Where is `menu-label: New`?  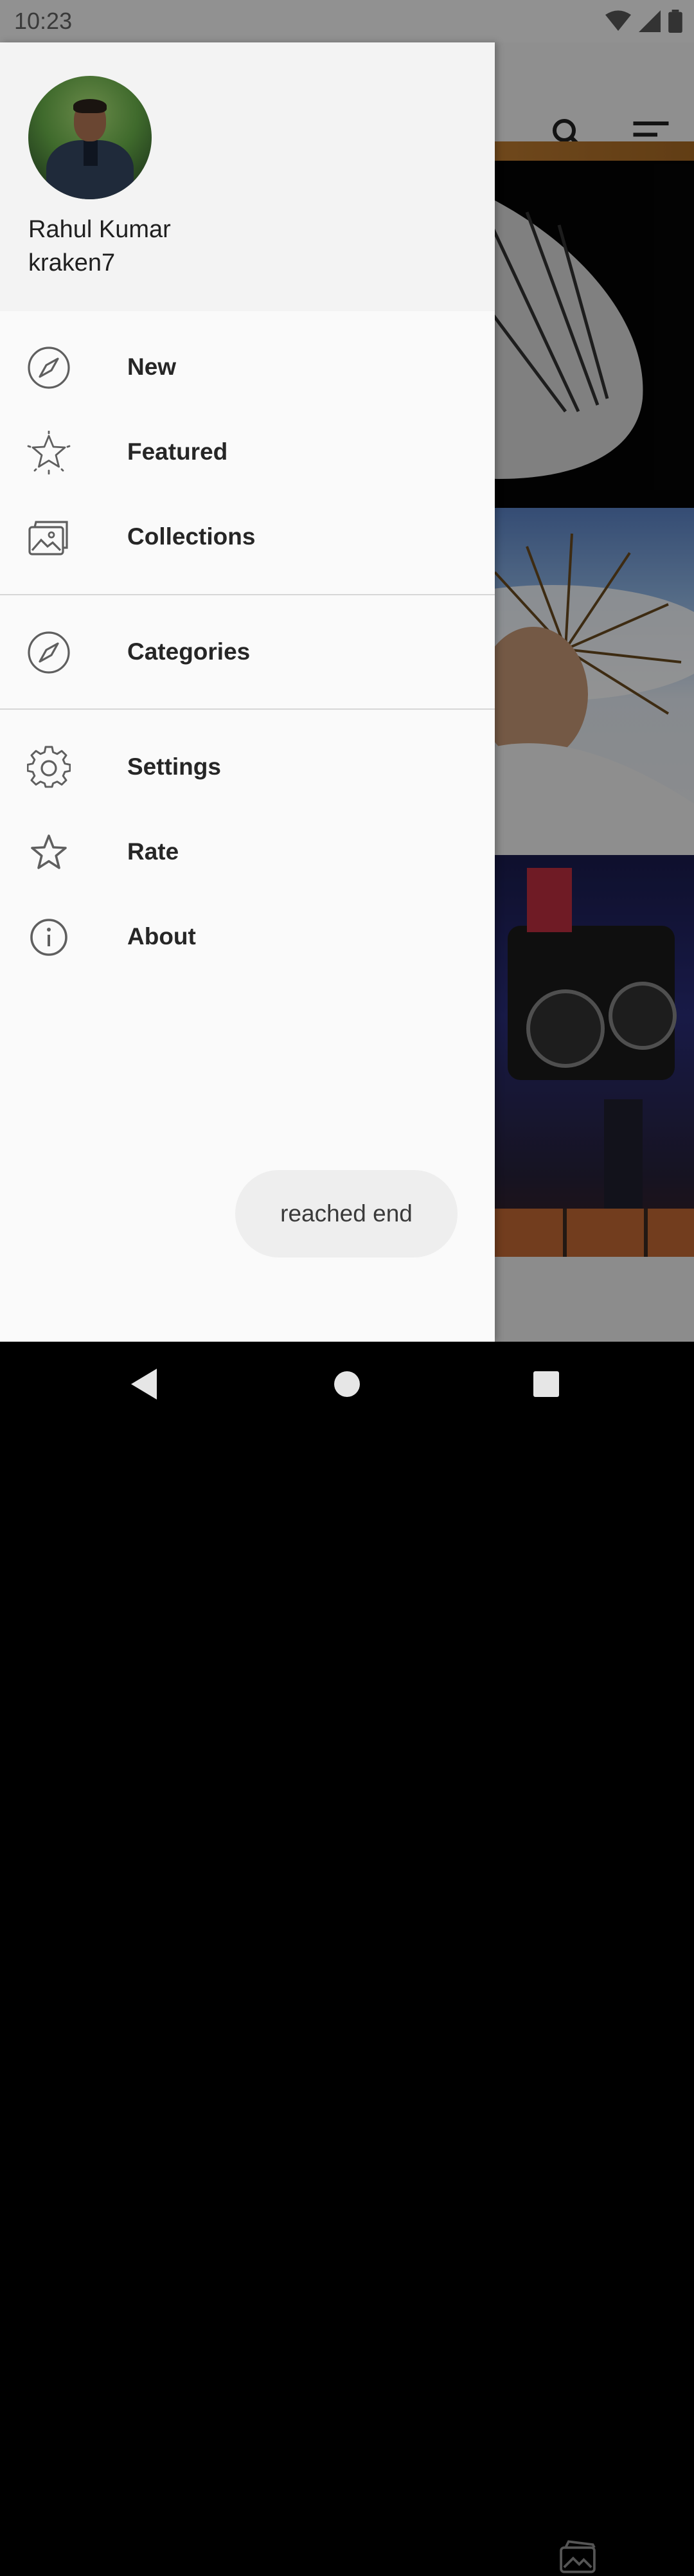 menu-label: New is located at coordinates (152, 367).